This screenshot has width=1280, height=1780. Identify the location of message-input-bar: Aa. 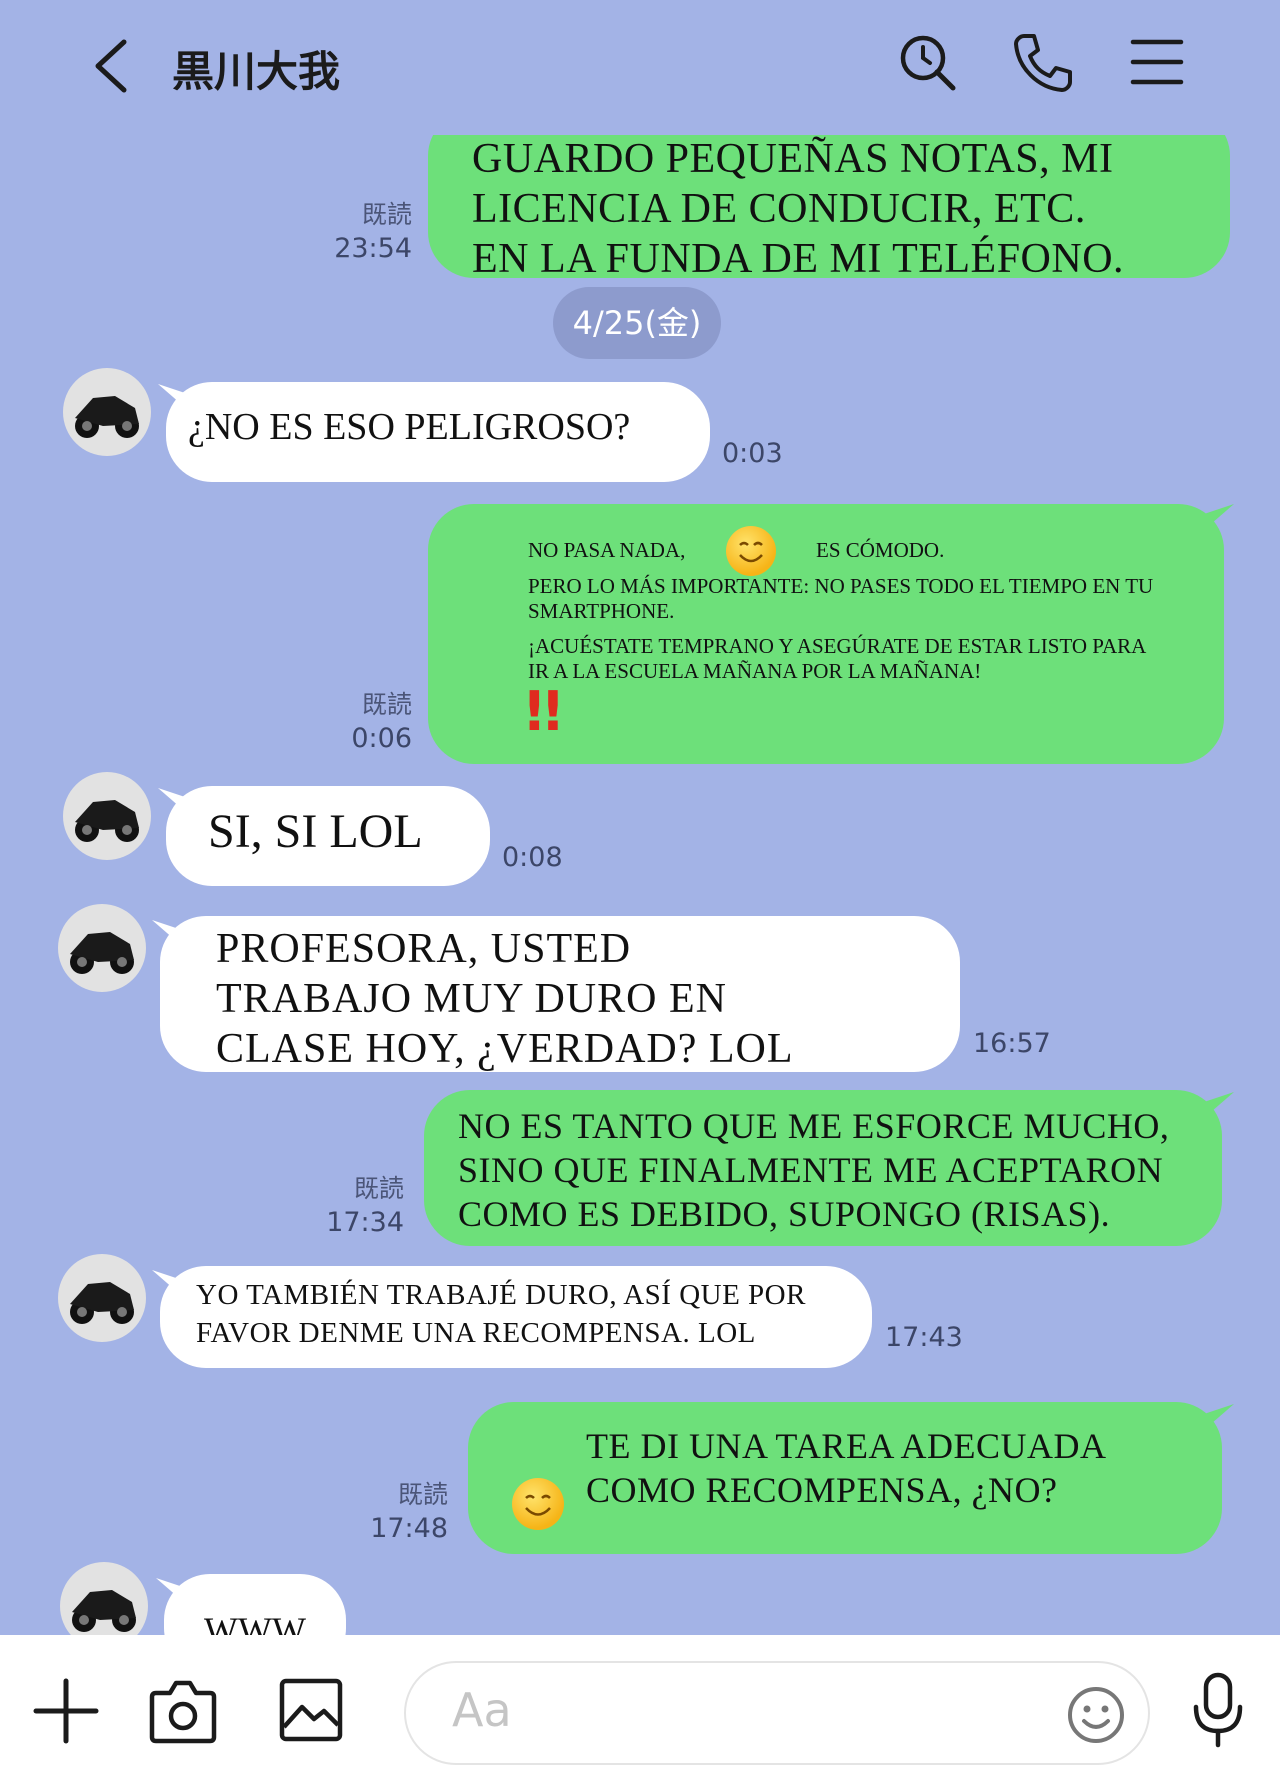
(640, 1707).